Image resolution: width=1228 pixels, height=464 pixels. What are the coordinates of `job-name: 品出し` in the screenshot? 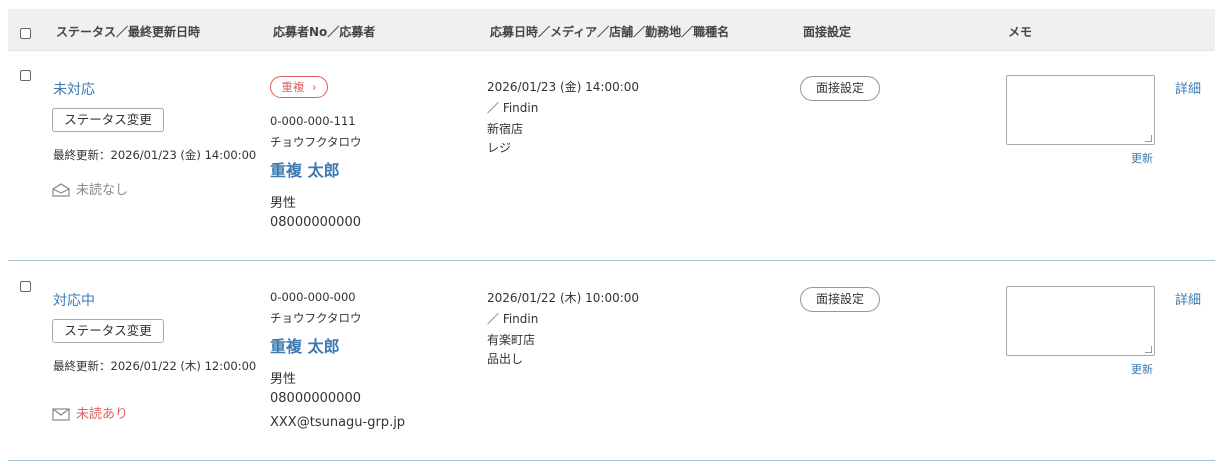 It's located at (505, 359).